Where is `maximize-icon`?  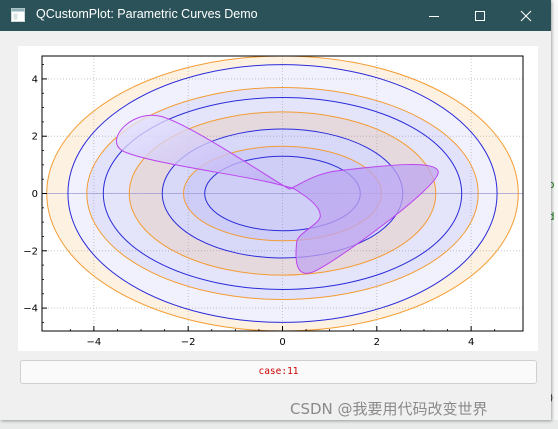
maximize-icon is located at coordinates (480, 15).